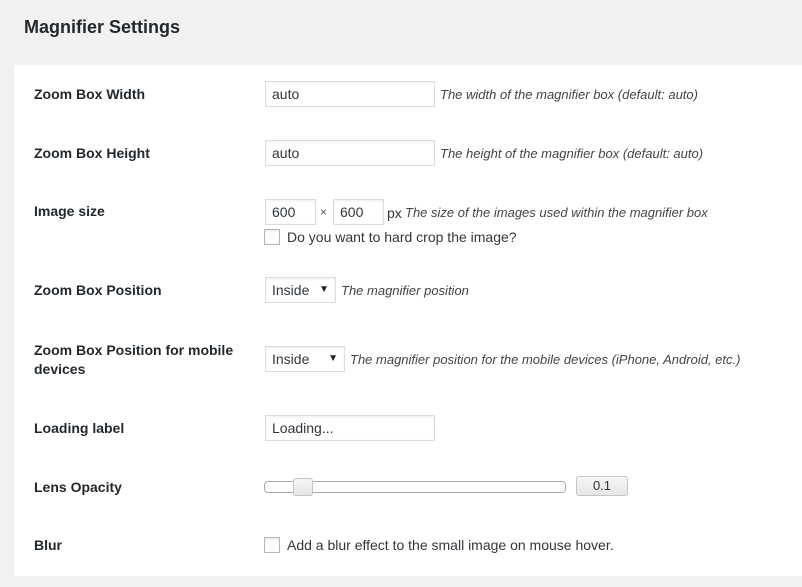 The width and height of the screenshot is (802, 587). I want to click on loading-label-input, so click(350, 428).